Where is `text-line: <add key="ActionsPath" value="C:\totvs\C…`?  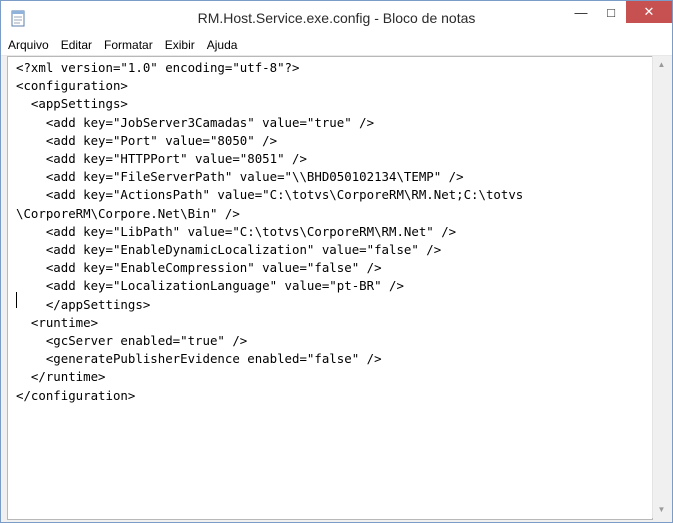 text-line: <add key="ActionsPath" value="C:\totvs\C… is located at coordinates (270, 195).